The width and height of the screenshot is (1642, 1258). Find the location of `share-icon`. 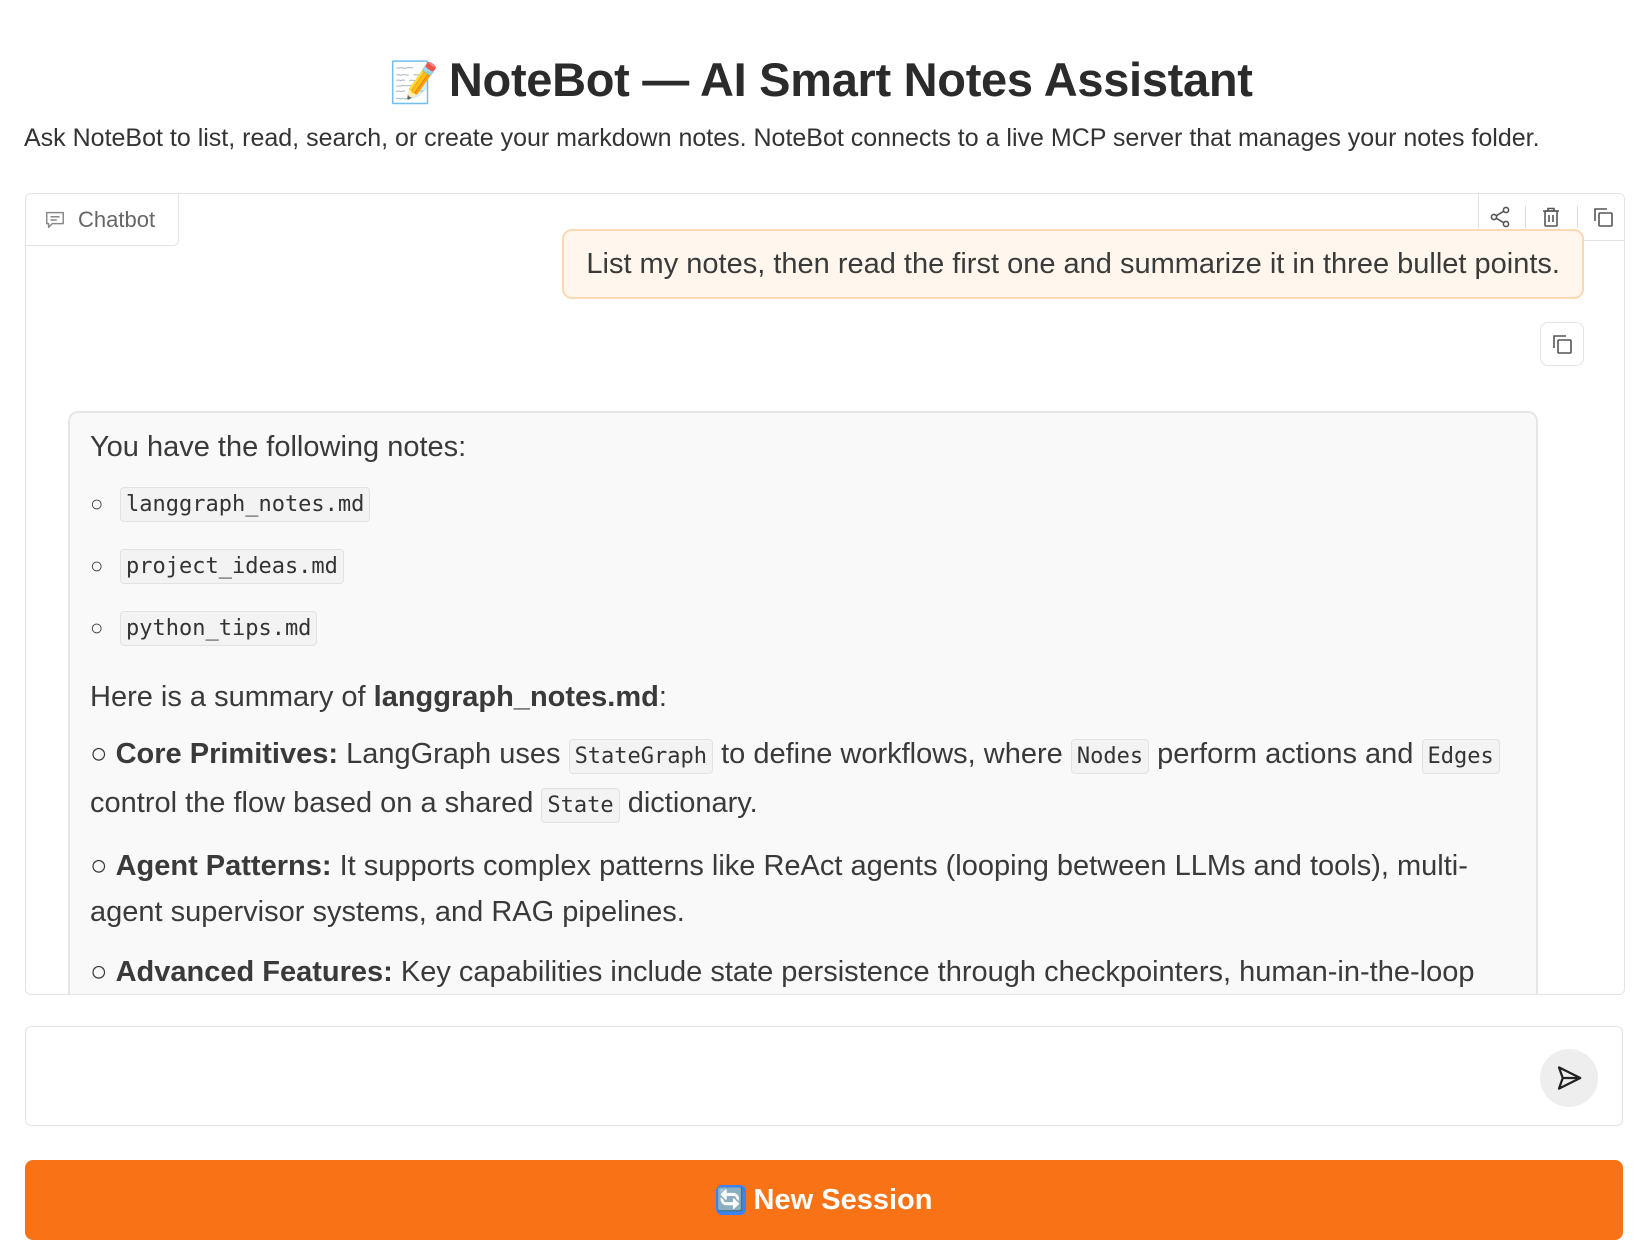

share-icon is located at coordinates (1500, 217).